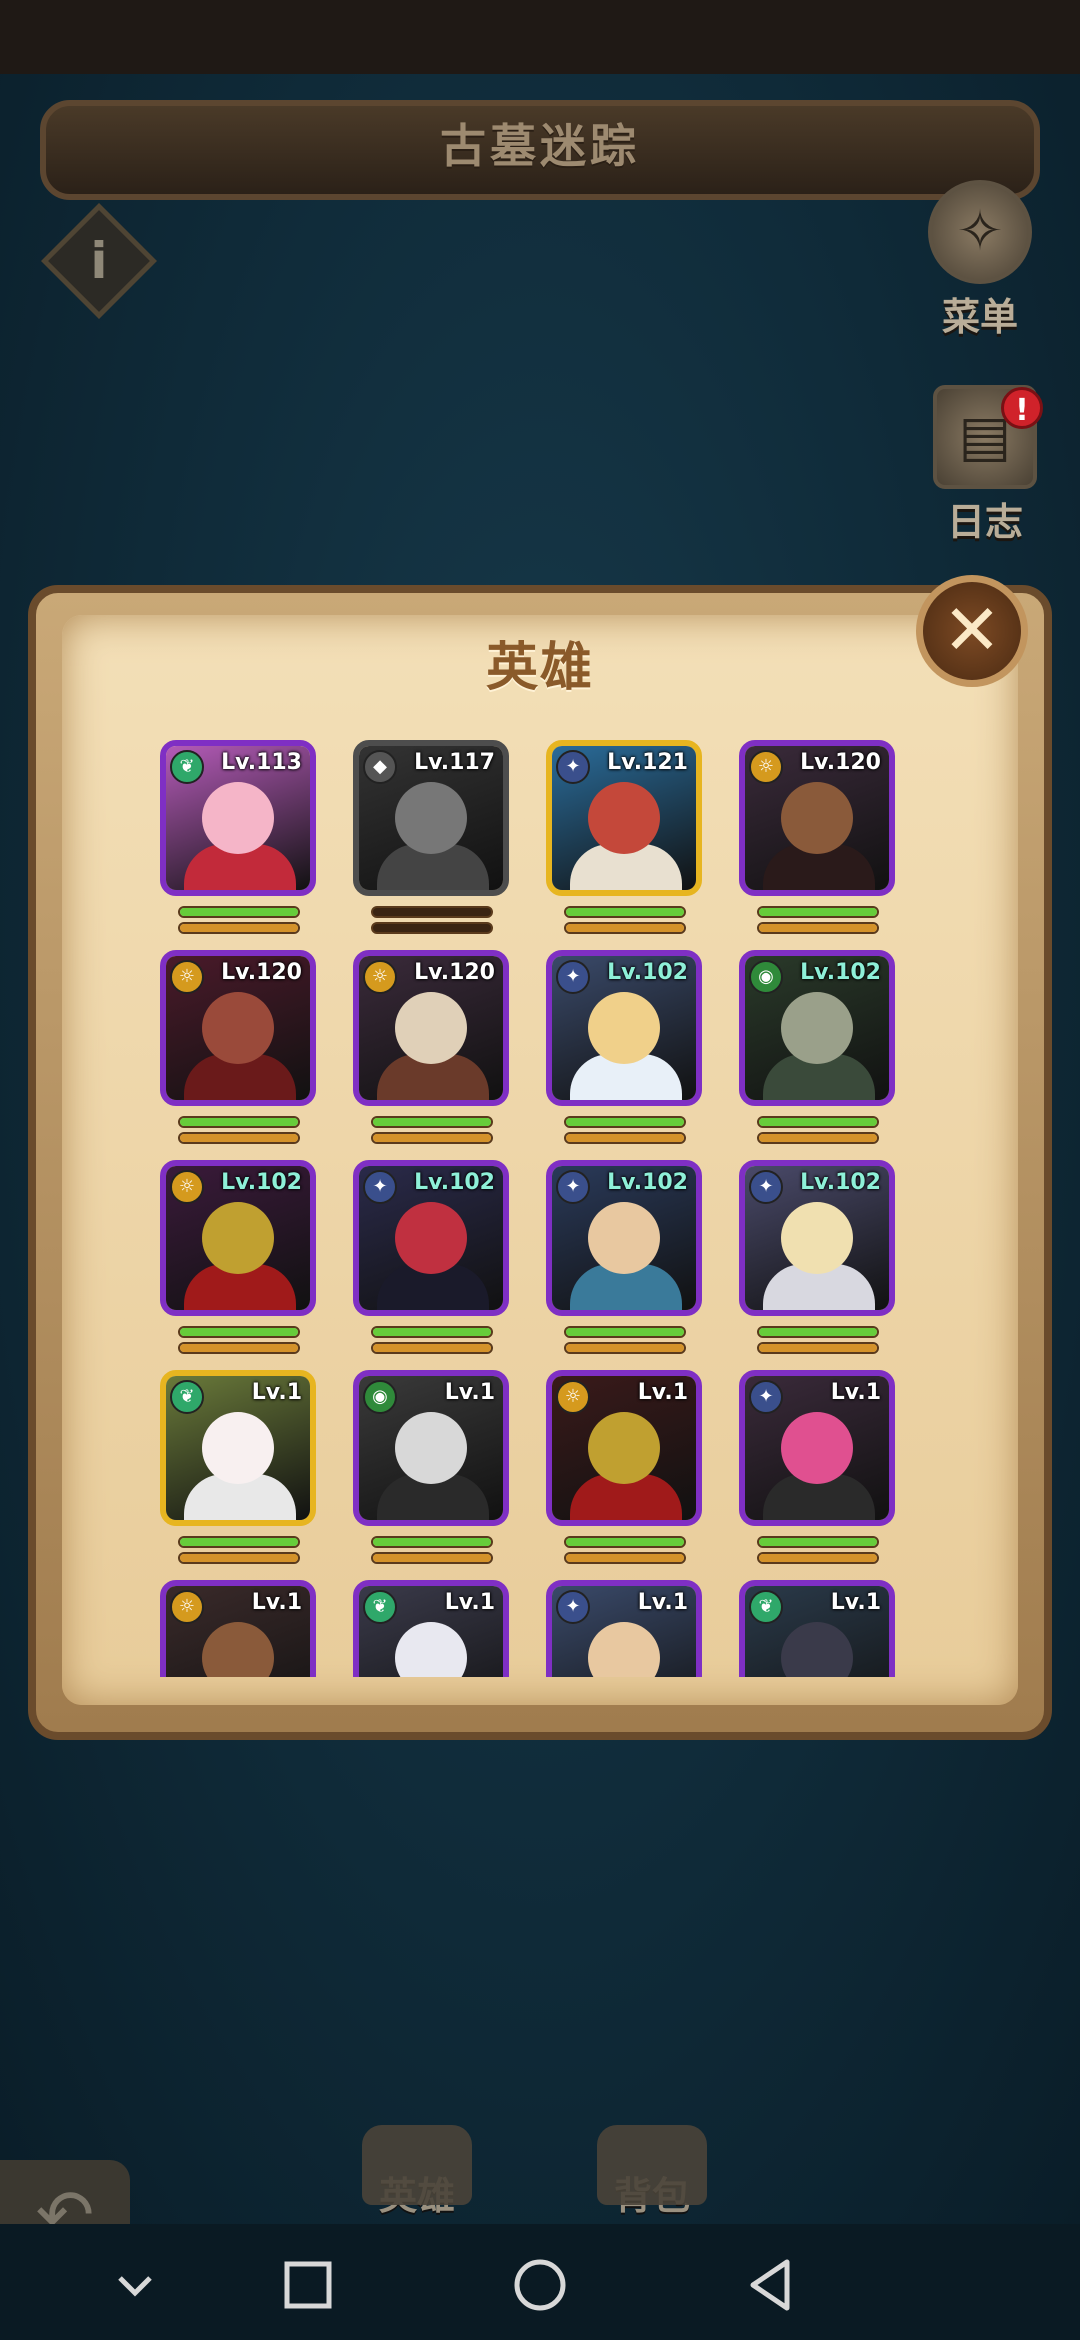  I want to click on log-button: ▤ ! 日志, so click(985, 465).